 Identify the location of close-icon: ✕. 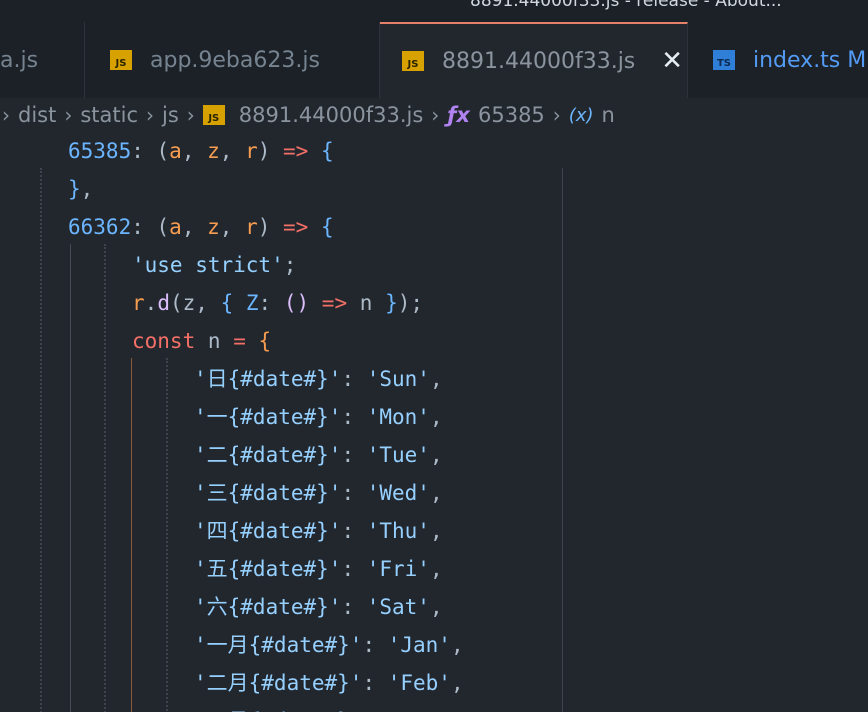
(672, 61).